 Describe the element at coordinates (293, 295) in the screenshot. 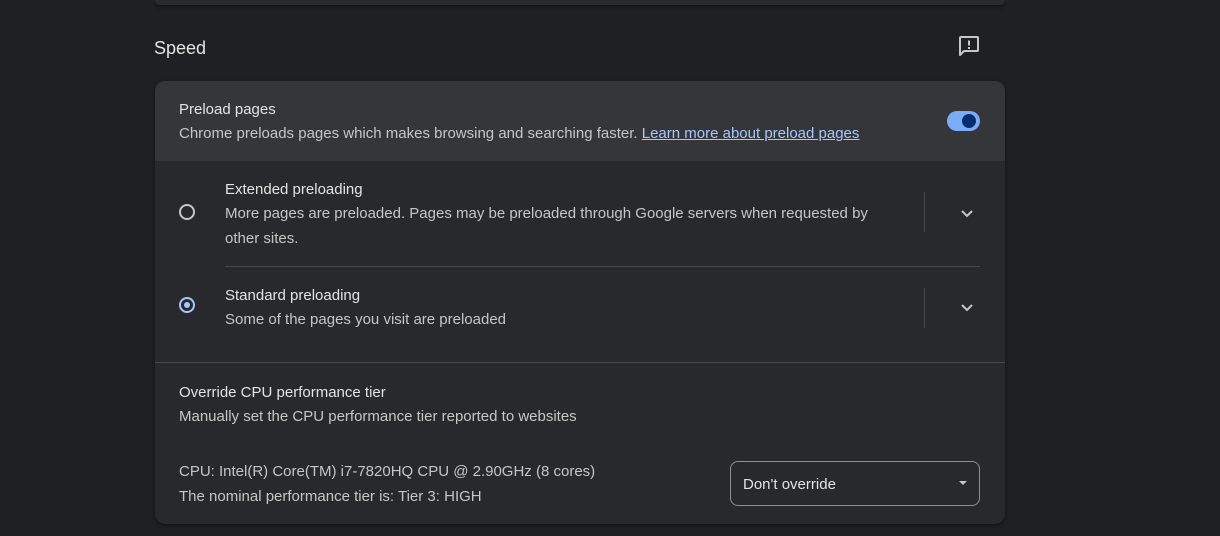

I see `standard-preloading-title: Standard preloading` at that location.